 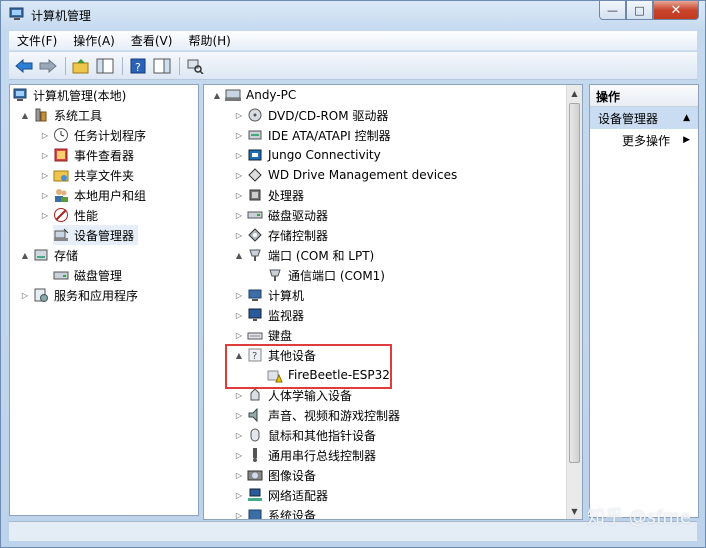 What do you see at coordinates (281, 235) in the screenshot?
I see `device-tree-item: ▷ 存储控制器` at bounding box center [281, 235].